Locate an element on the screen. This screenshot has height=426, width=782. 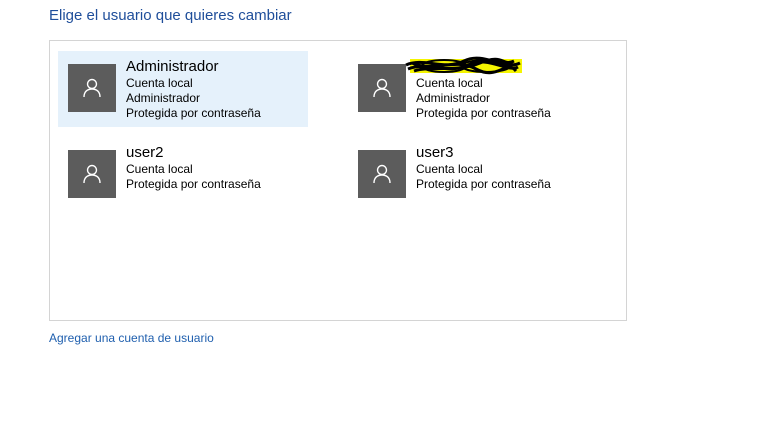
account-name: user2 is located at coordinates (145, 152).